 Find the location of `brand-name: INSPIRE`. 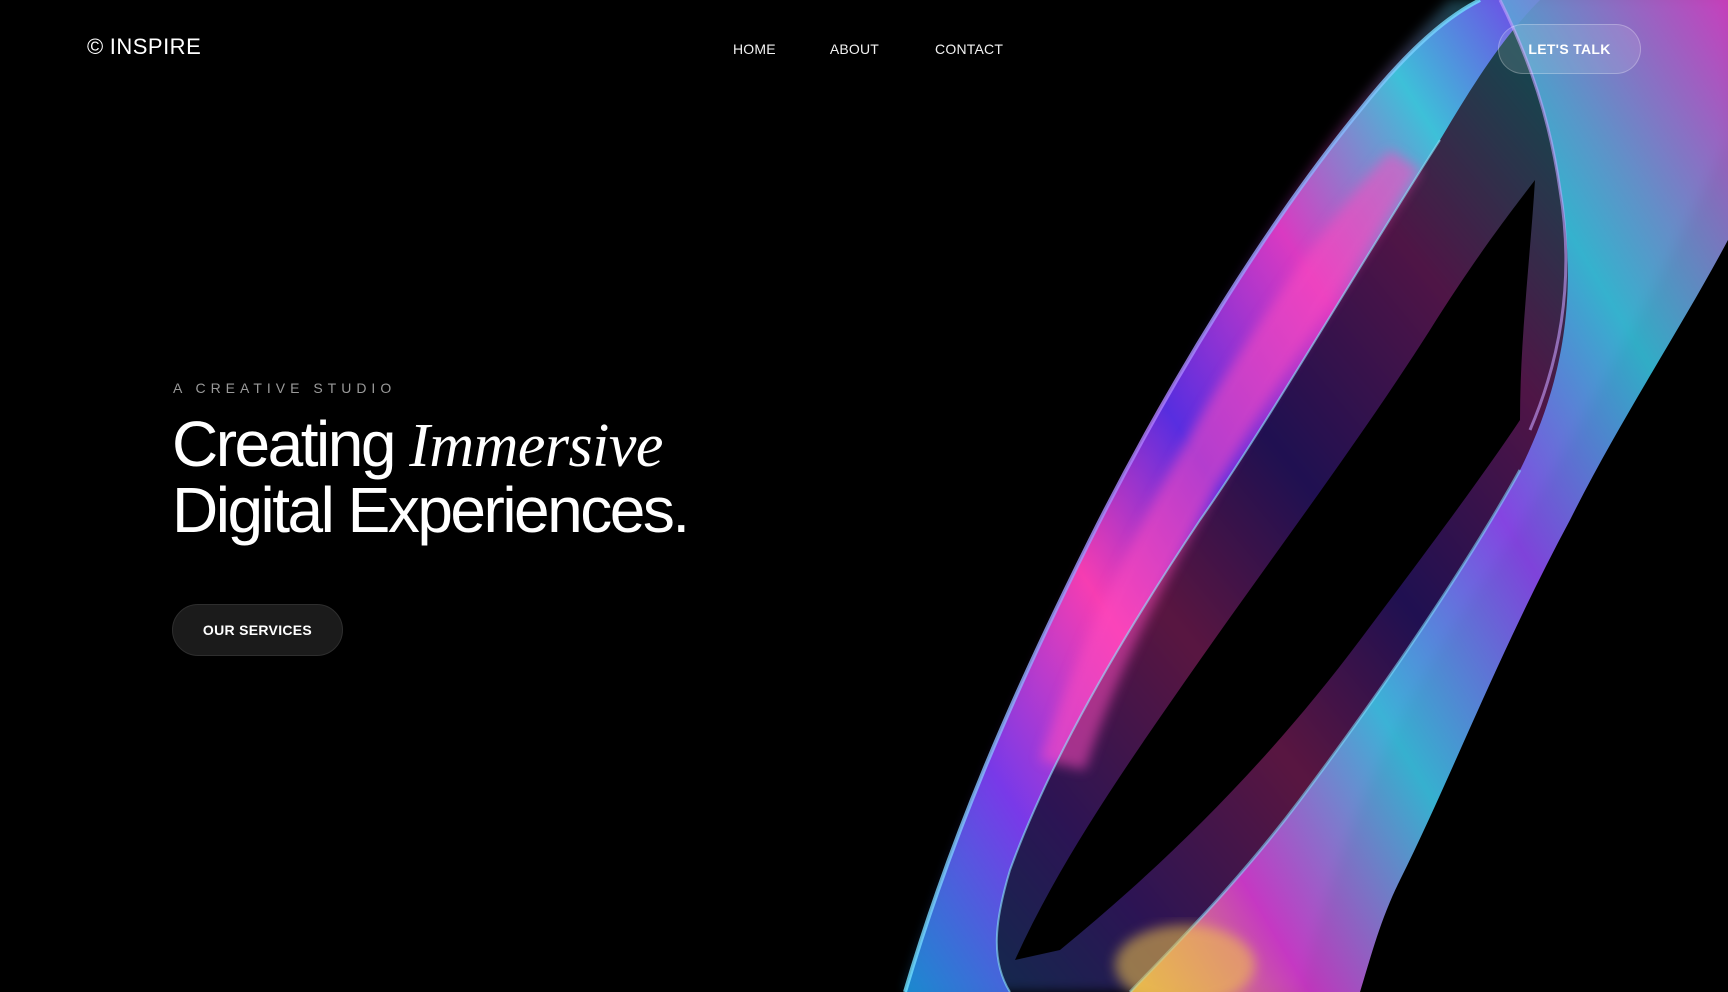

brand-name: INSPIRE is located at coordinates (155, 46).